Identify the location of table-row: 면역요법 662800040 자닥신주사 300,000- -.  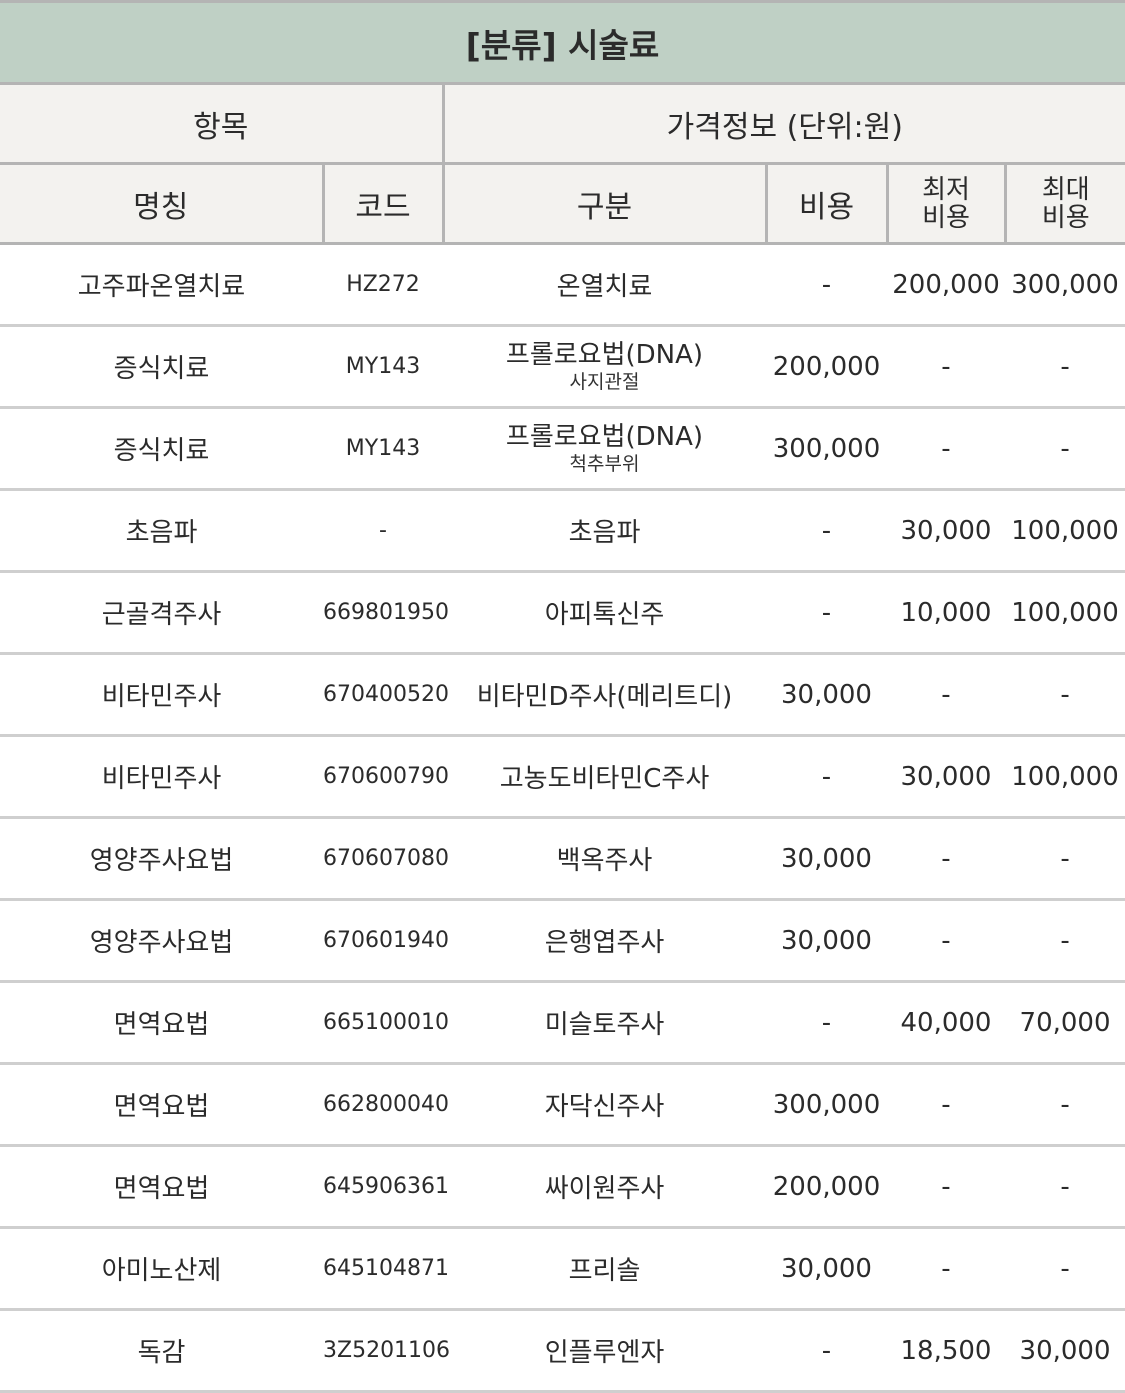
(562, 1105).